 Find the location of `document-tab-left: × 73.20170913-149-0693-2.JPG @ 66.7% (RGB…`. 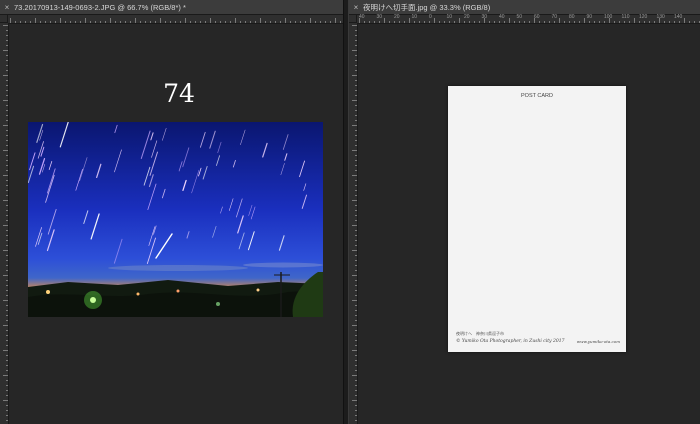

document-tab-left: × 73.20170913-149-0693-2.JPG @ 66.7% (RGB… is located at coordinates (171, 7).